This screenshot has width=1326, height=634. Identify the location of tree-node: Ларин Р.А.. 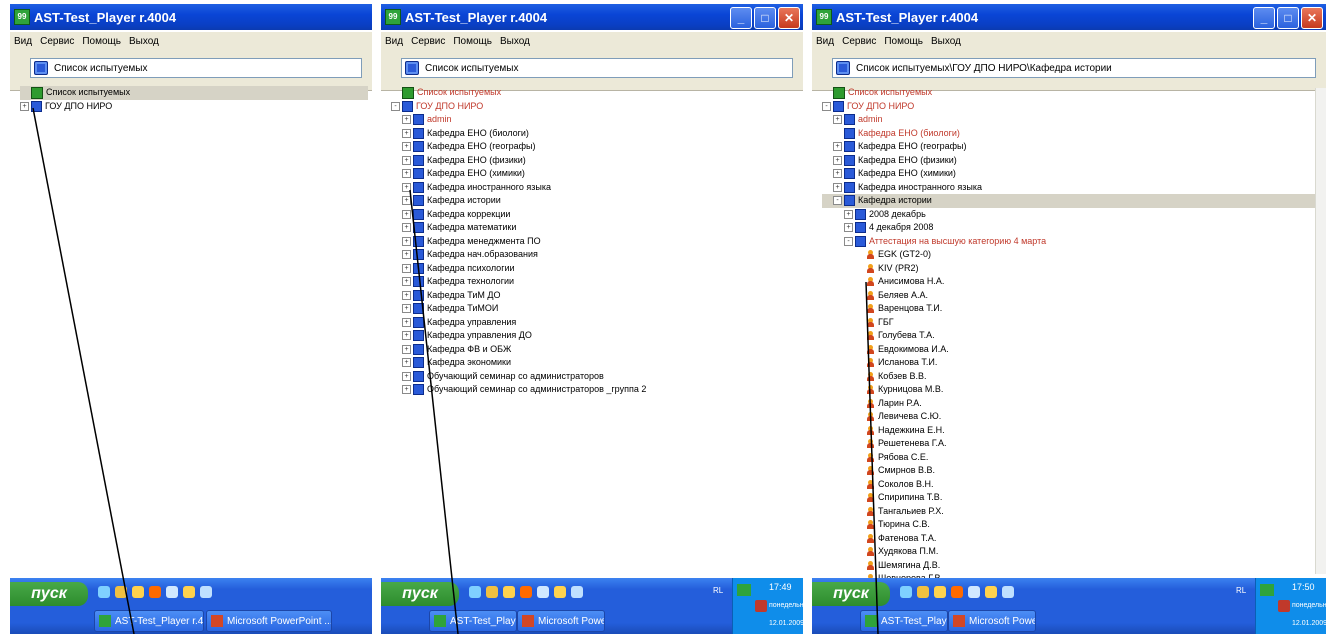
(1072, 404).